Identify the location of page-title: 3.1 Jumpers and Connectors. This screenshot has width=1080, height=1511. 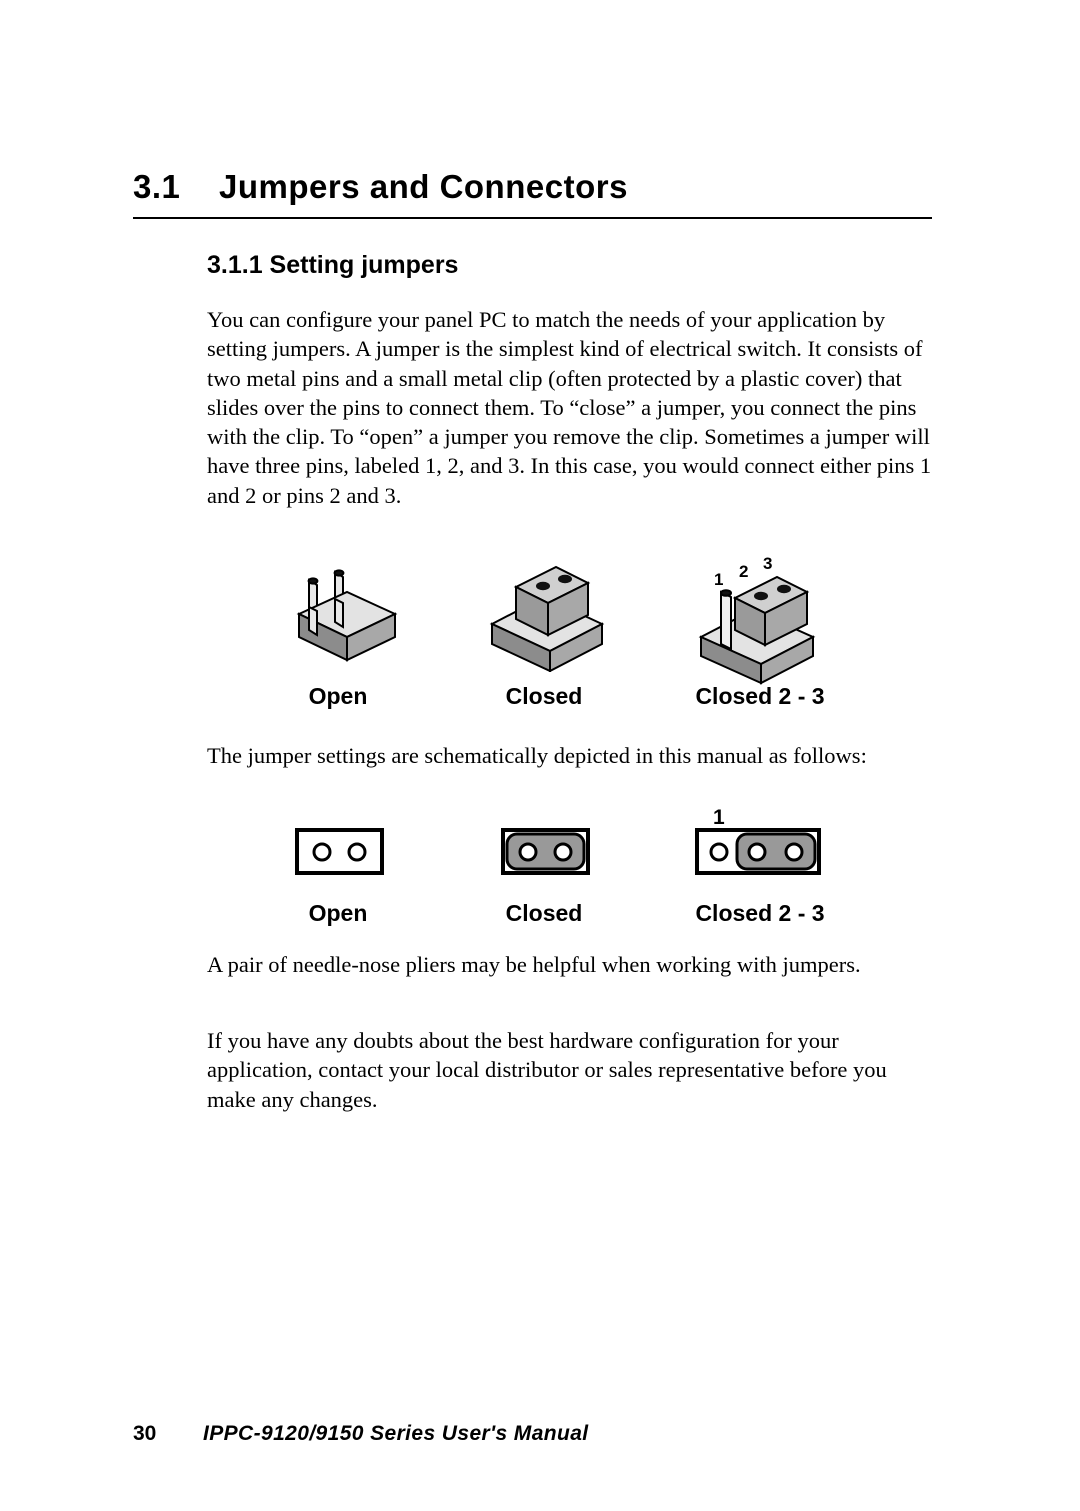
(533, 187).